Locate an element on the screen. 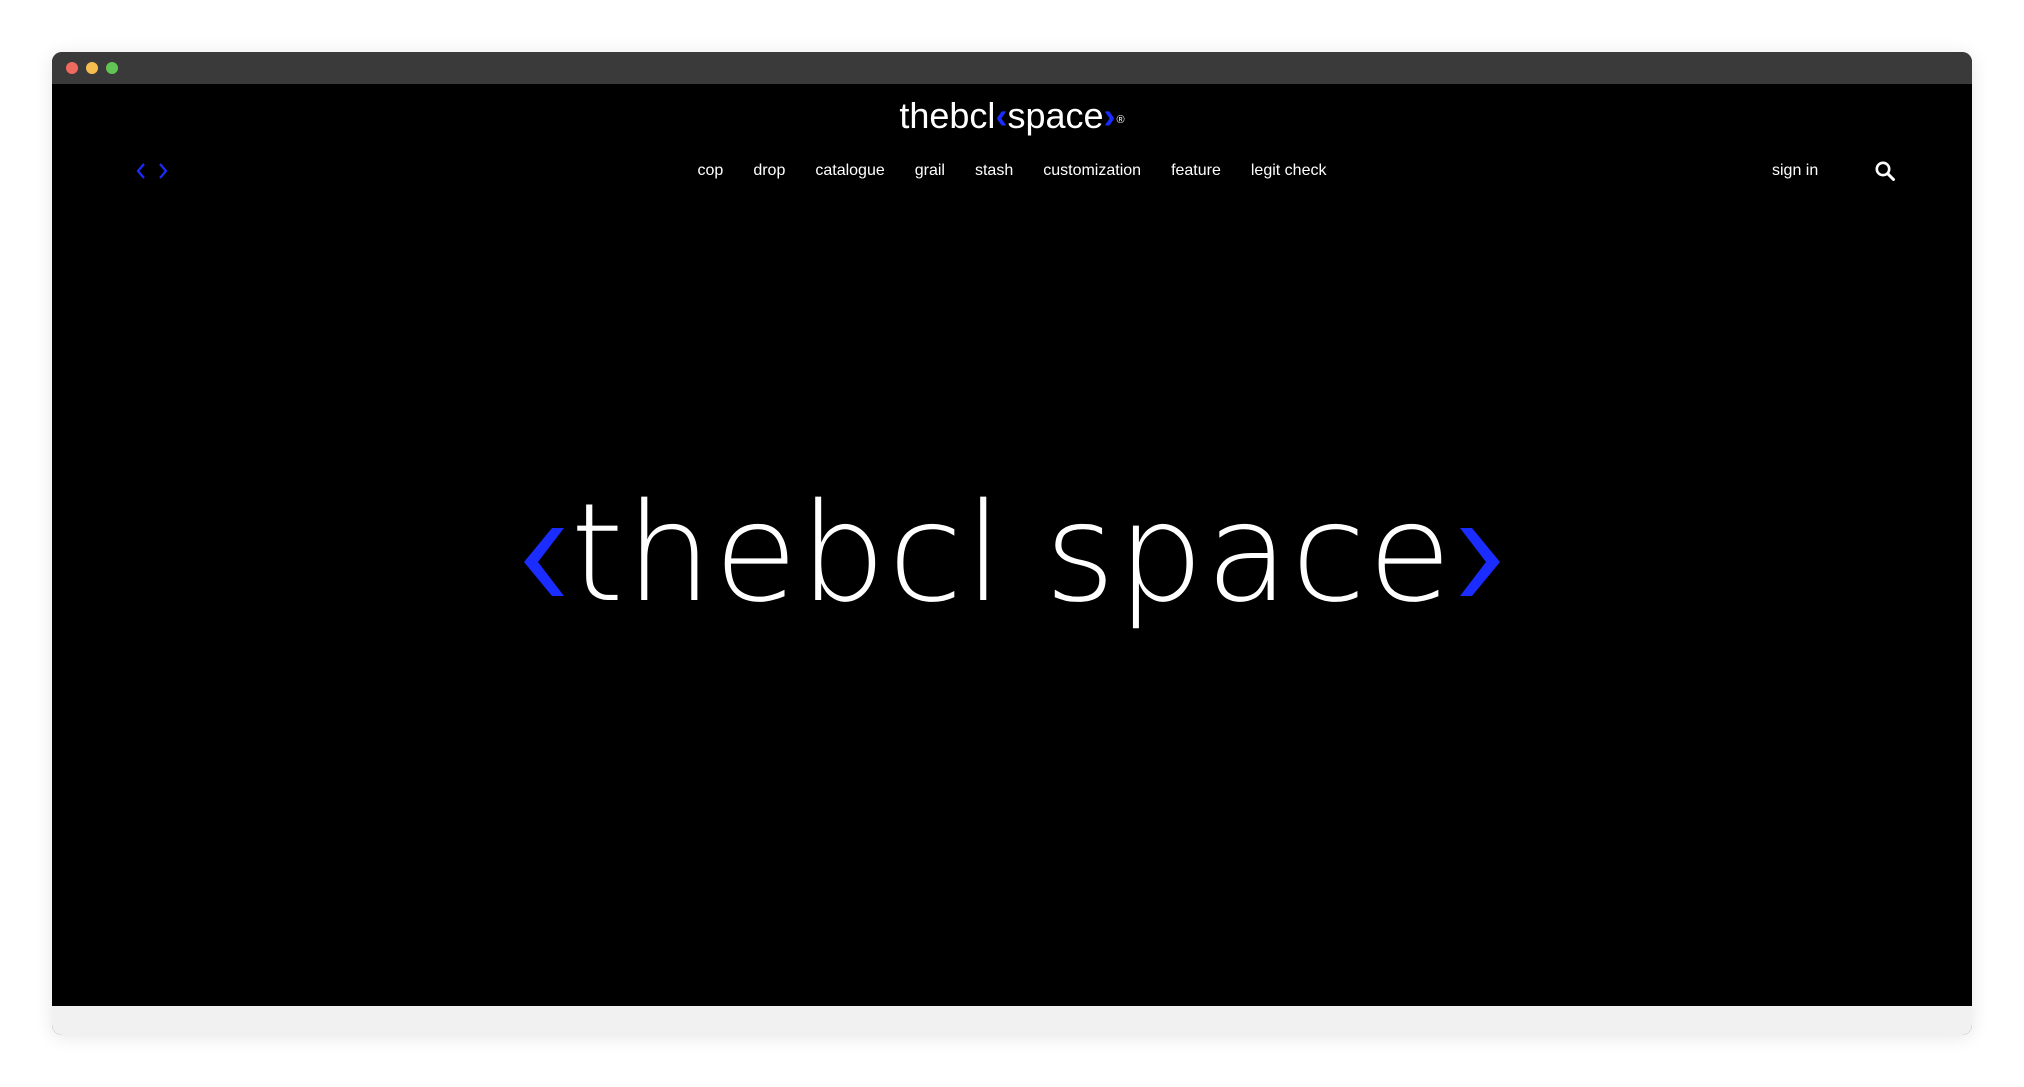  sign-in-link: sign in is located at coordinates (1795, 171).